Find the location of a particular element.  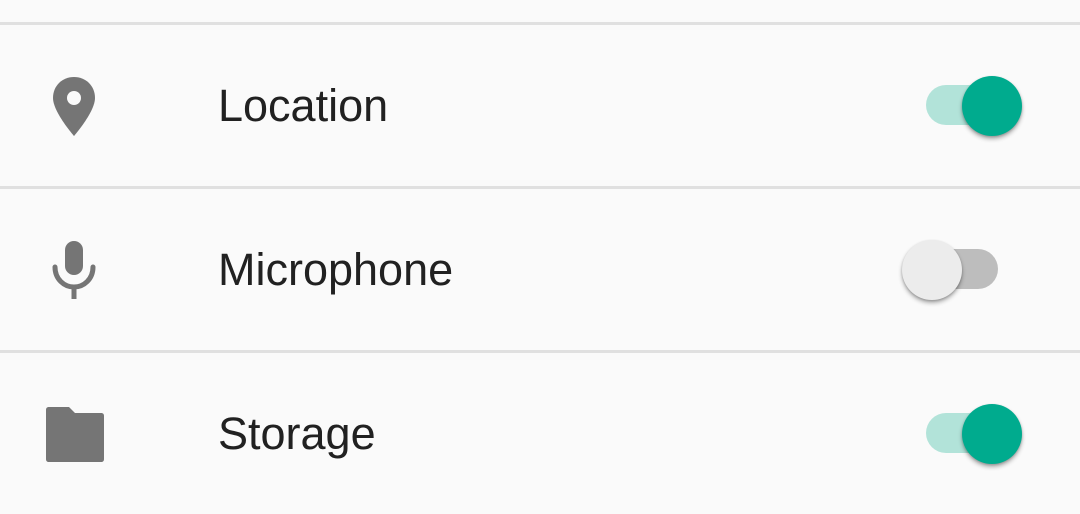

storage-toggle is located at coordinates (964, 434).